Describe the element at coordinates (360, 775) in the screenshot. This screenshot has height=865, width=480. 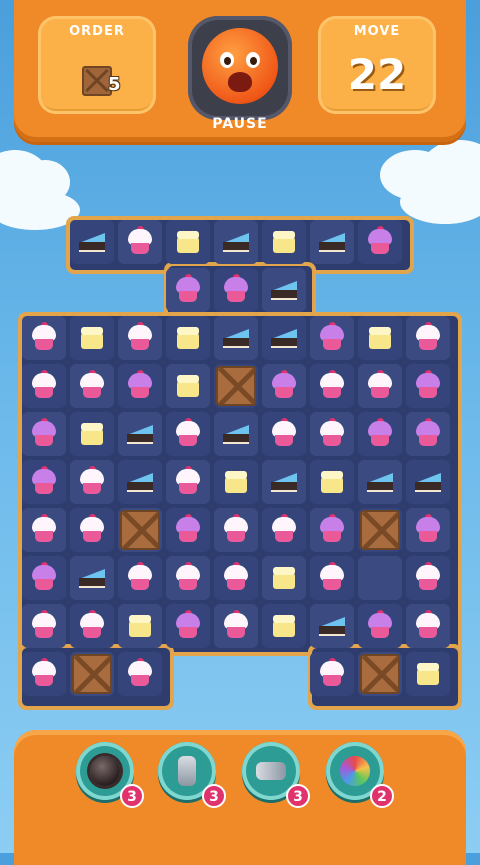
I see `color-ball-booster: 2` at that location.